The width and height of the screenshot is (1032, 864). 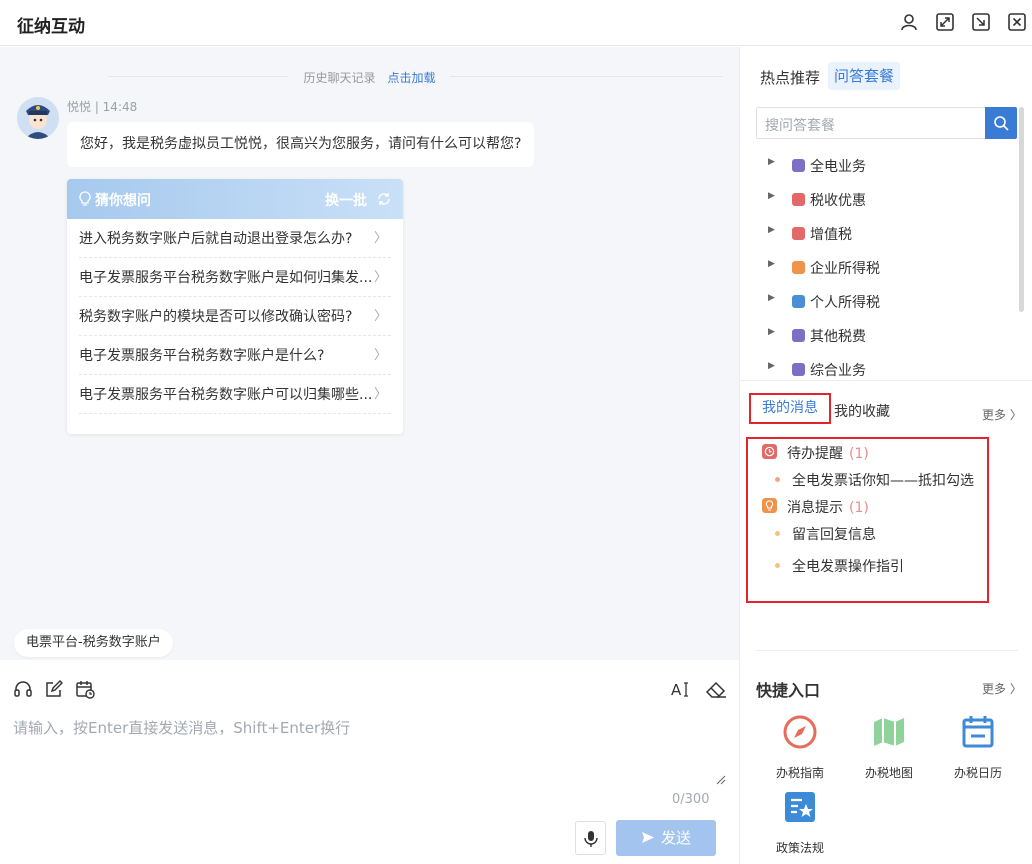 What do you see at coordinates (769, 505) in the screenshot?
I see `lightbulb-icon` at bounding box center [769, 505].